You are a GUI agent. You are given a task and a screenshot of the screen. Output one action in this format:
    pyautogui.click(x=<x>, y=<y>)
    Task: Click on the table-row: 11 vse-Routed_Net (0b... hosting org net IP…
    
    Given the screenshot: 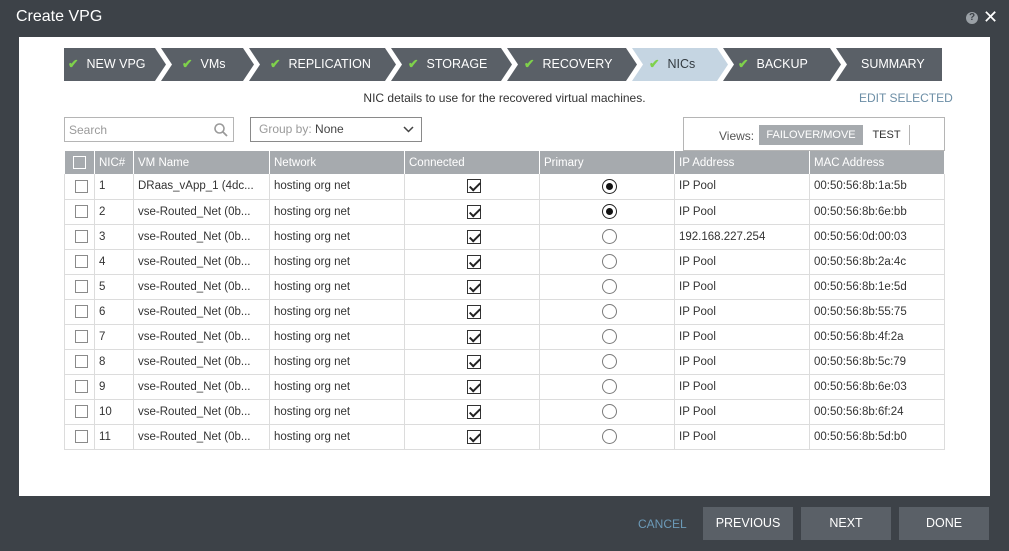 What is the action you would take?
    pyautogui.click(x=504, y=437)
    